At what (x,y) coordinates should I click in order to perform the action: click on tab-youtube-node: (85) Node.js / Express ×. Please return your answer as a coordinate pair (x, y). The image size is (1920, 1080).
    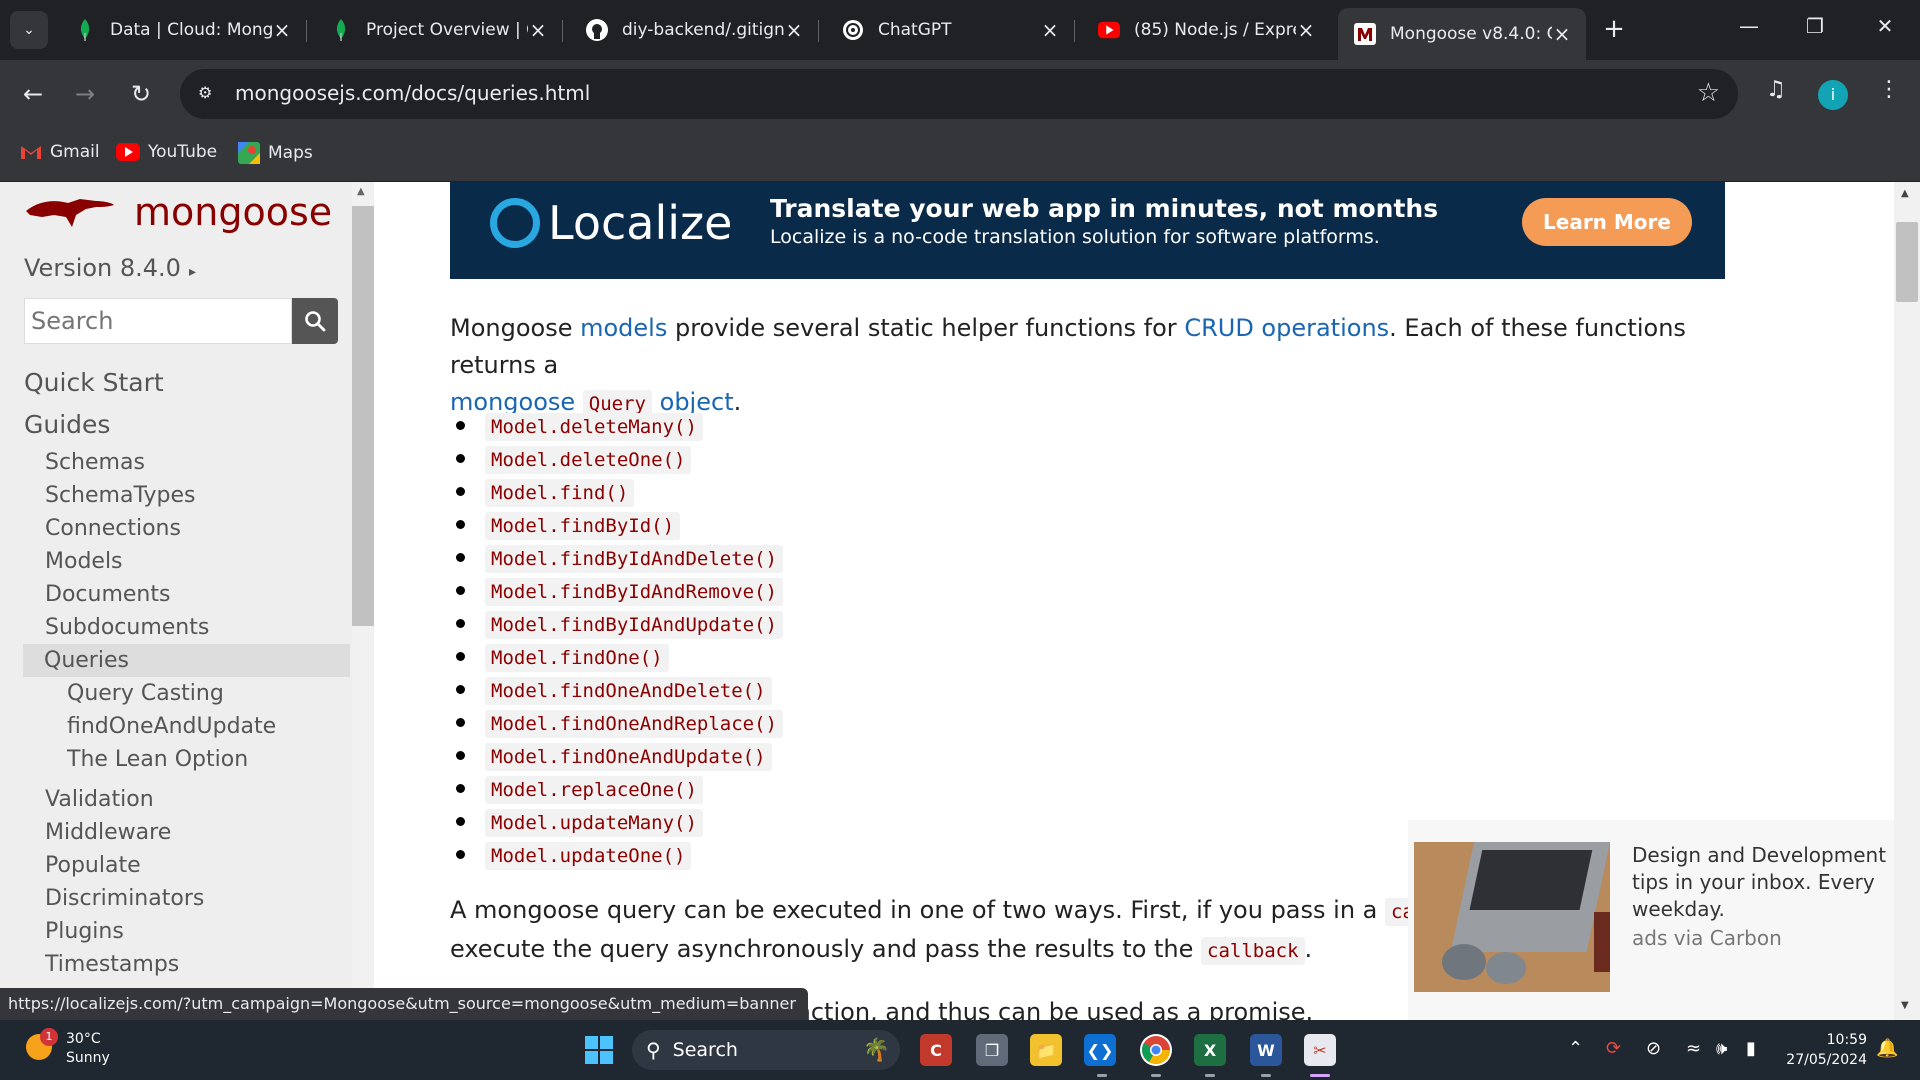
    Looking at the image, I should click on (1206, 30).